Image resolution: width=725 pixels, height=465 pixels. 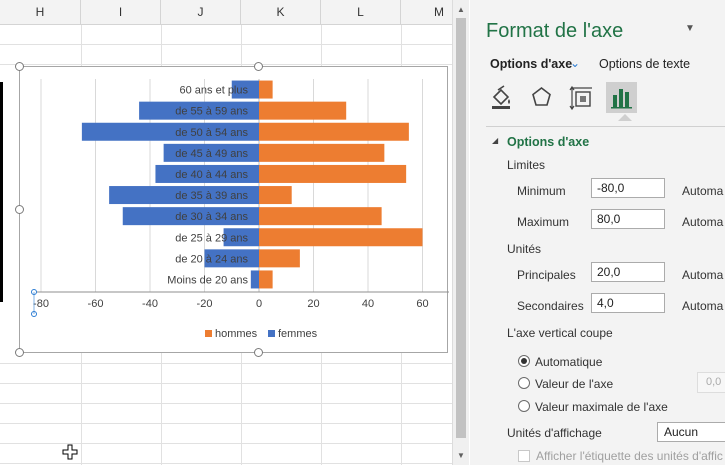 I want to click on category-label: de 50 à 54 ans, so click(x=211, y=133).